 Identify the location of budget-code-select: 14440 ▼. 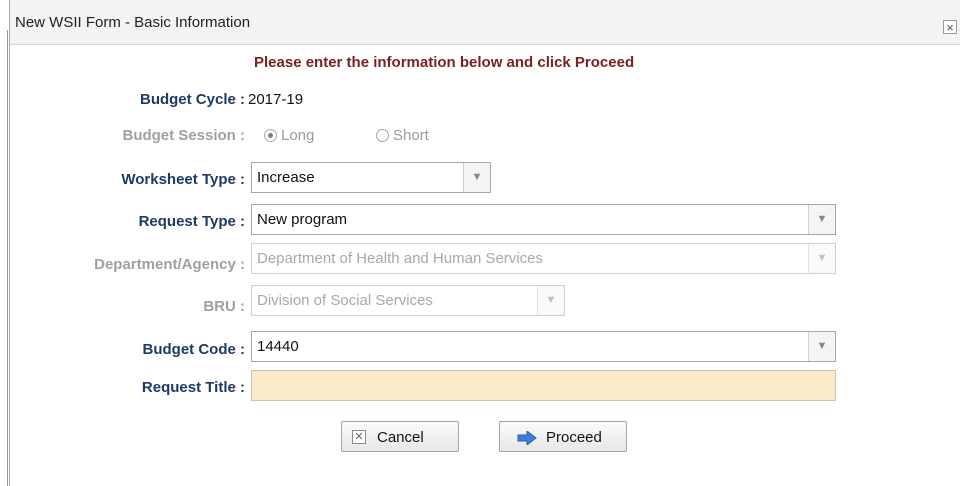
(543, 346).